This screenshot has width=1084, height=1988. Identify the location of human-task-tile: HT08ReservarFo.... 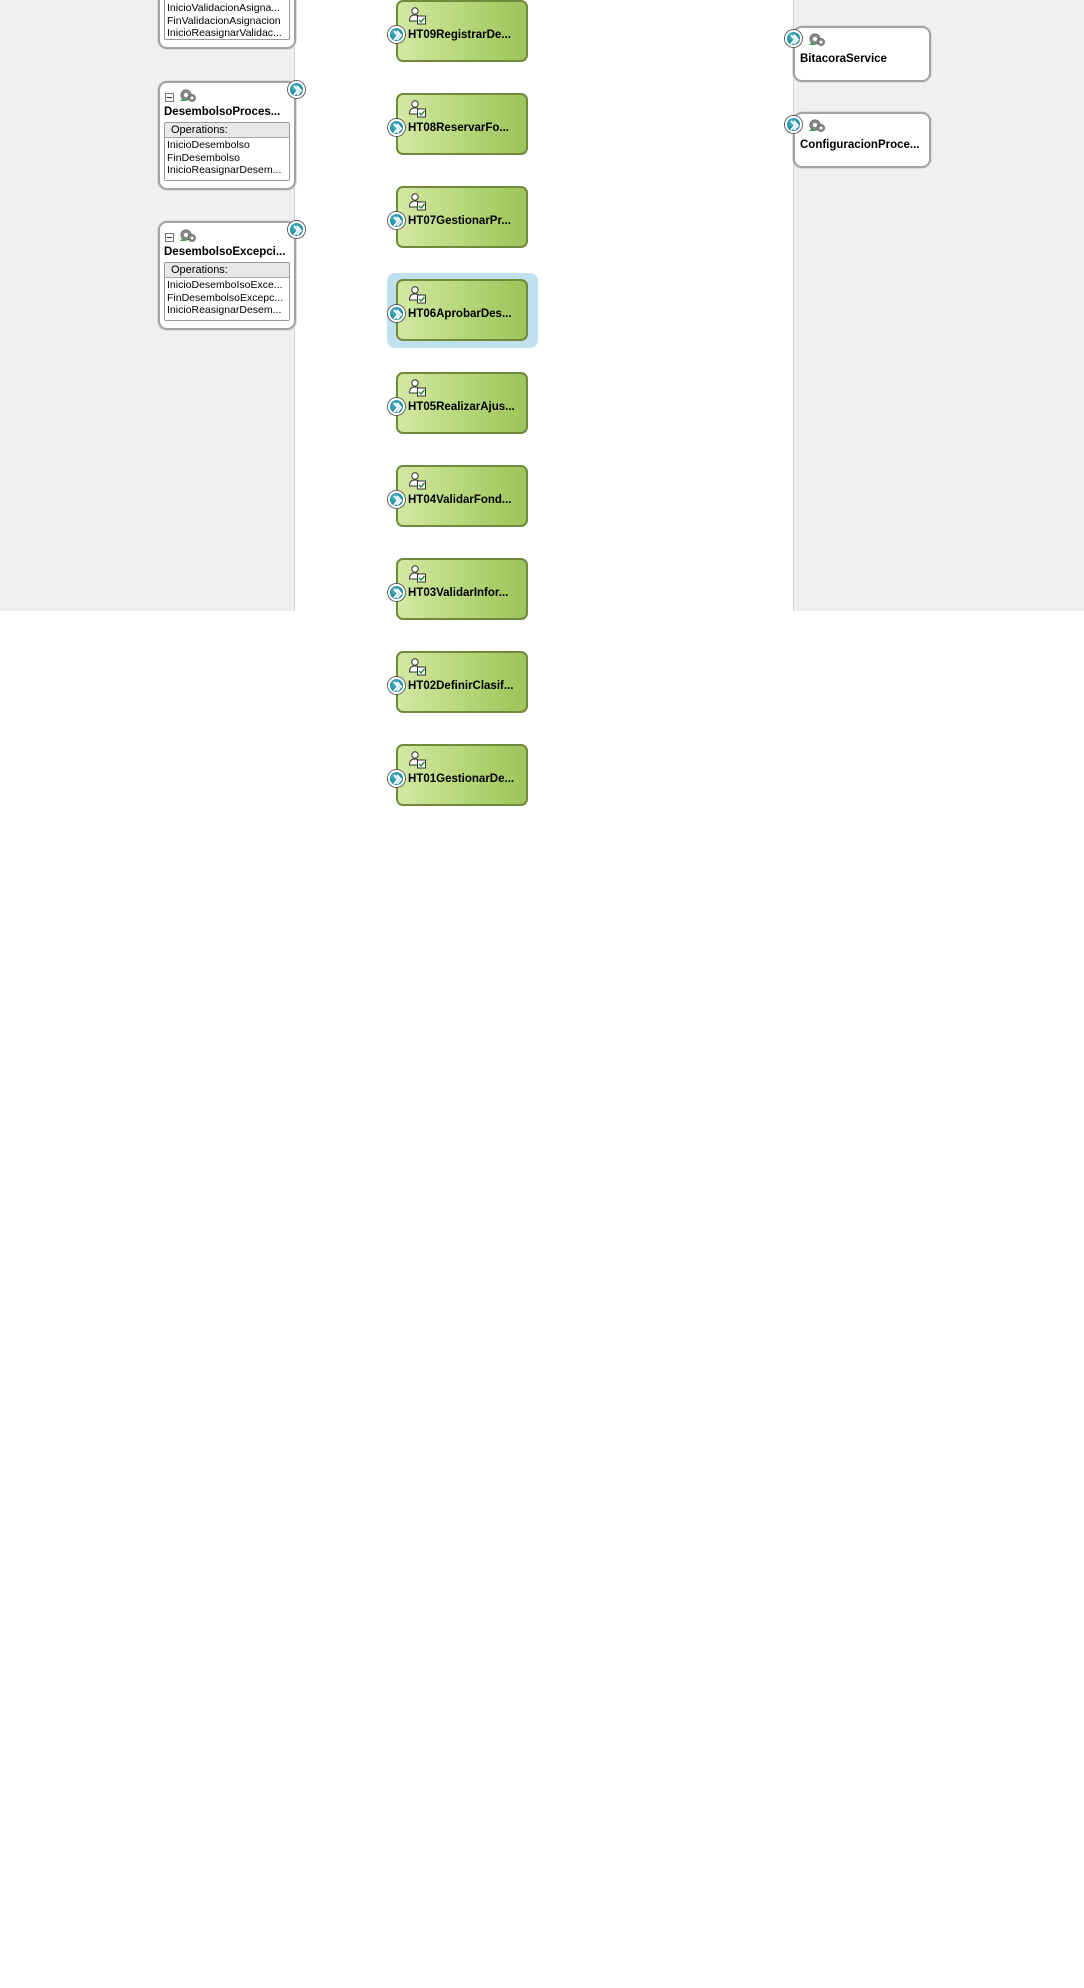
(458, 124).